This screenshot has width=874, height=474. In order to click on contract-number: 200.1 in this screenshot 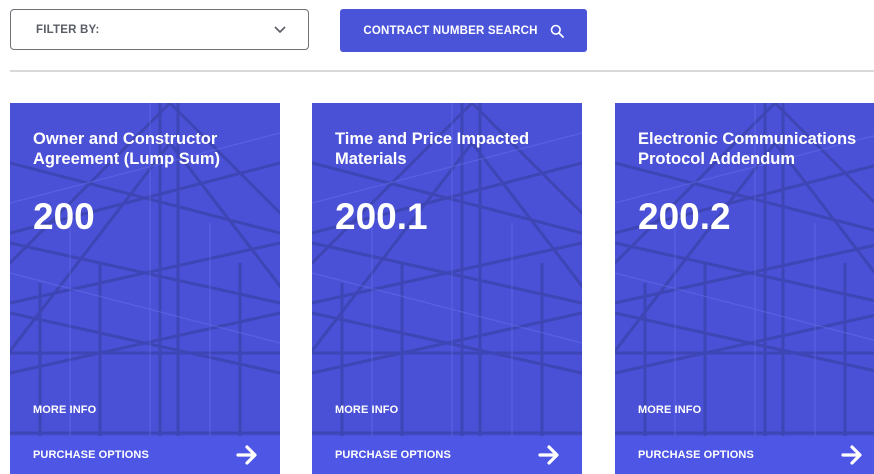, I will do `click(381, 216)`.